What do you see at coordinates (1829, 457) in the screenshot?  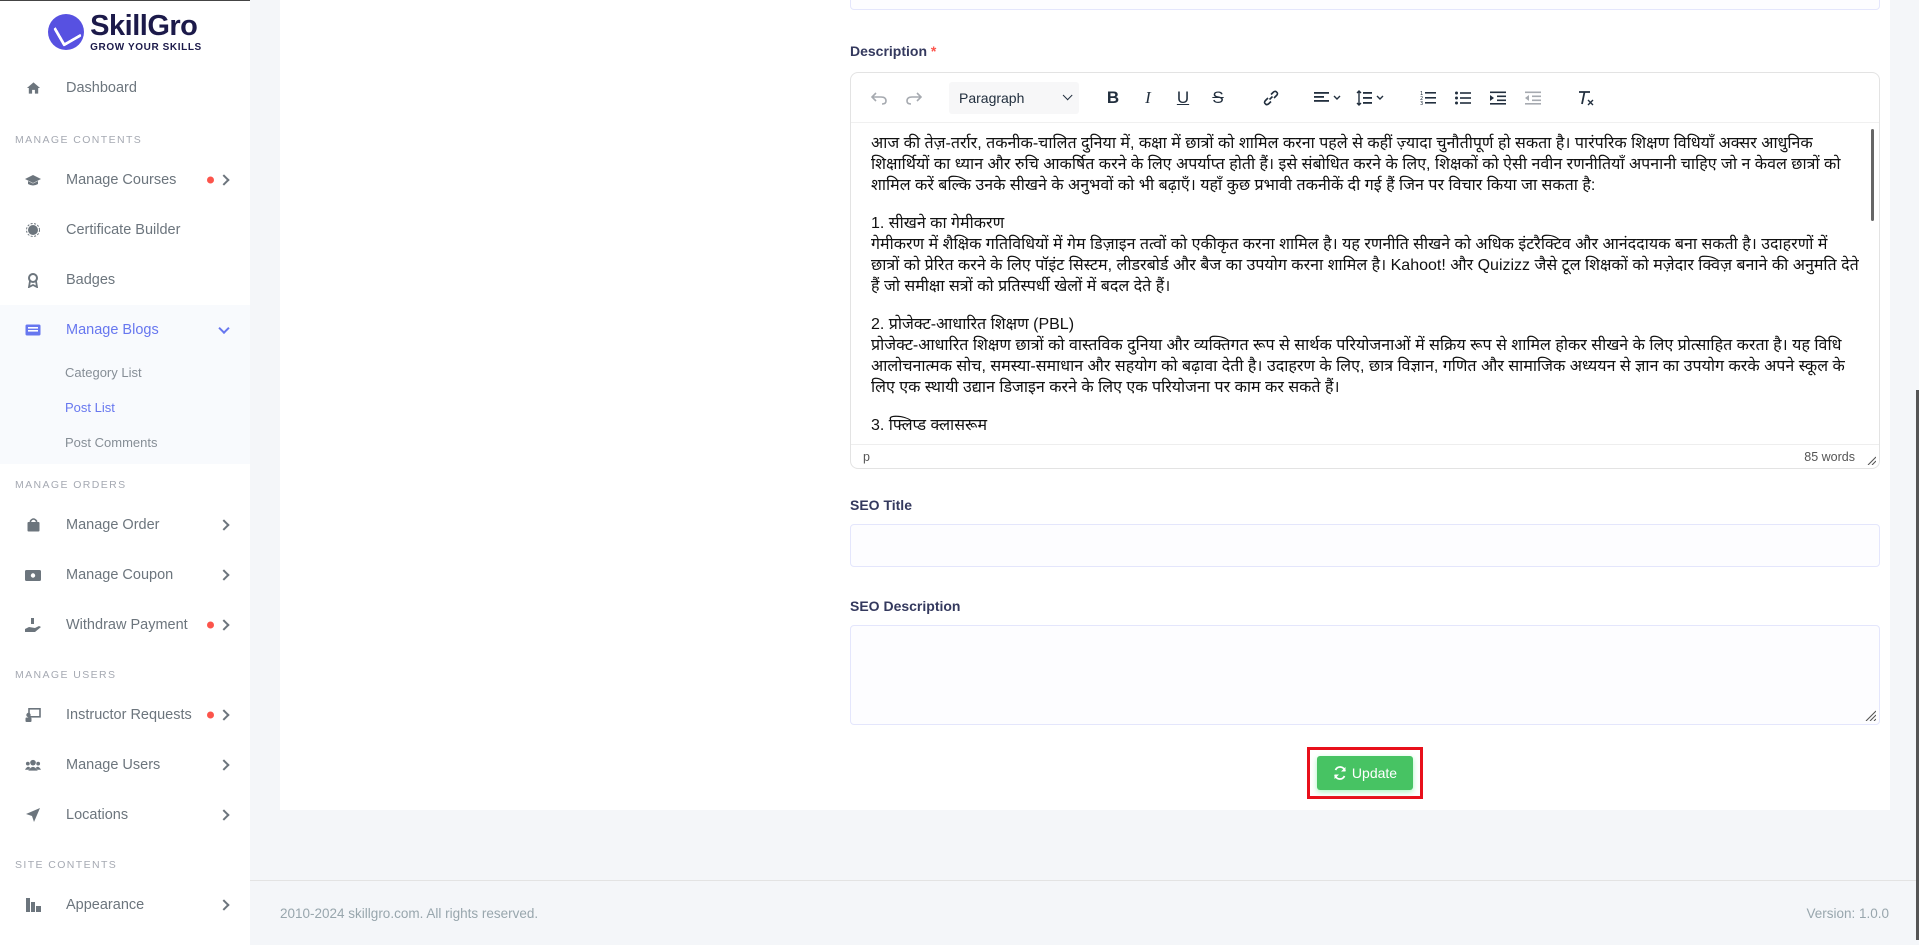 I see `word-count: 85 words` at bounding box center [1829, 457].